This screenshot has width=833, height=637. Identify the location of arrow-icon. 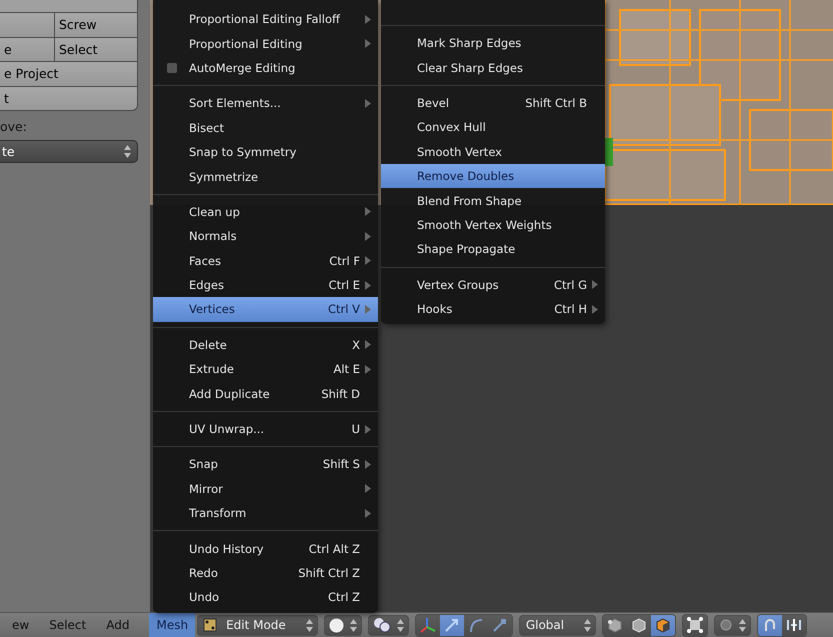
(452, 625).